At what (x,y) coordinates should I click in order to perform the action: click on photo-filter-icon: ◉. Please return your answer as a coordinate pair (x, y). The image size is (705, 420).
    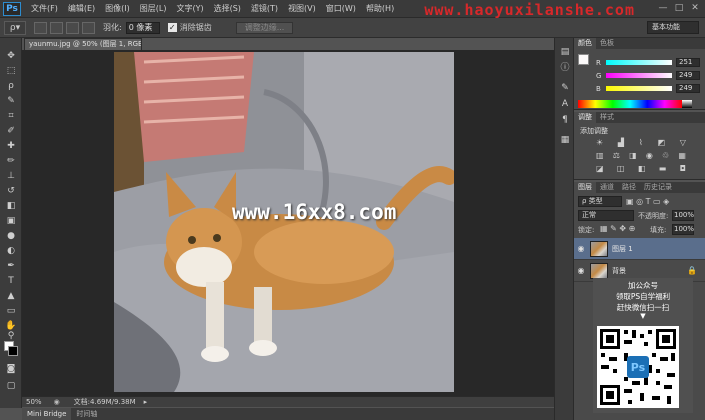
    Looking at the image, I should click on (649, 155).